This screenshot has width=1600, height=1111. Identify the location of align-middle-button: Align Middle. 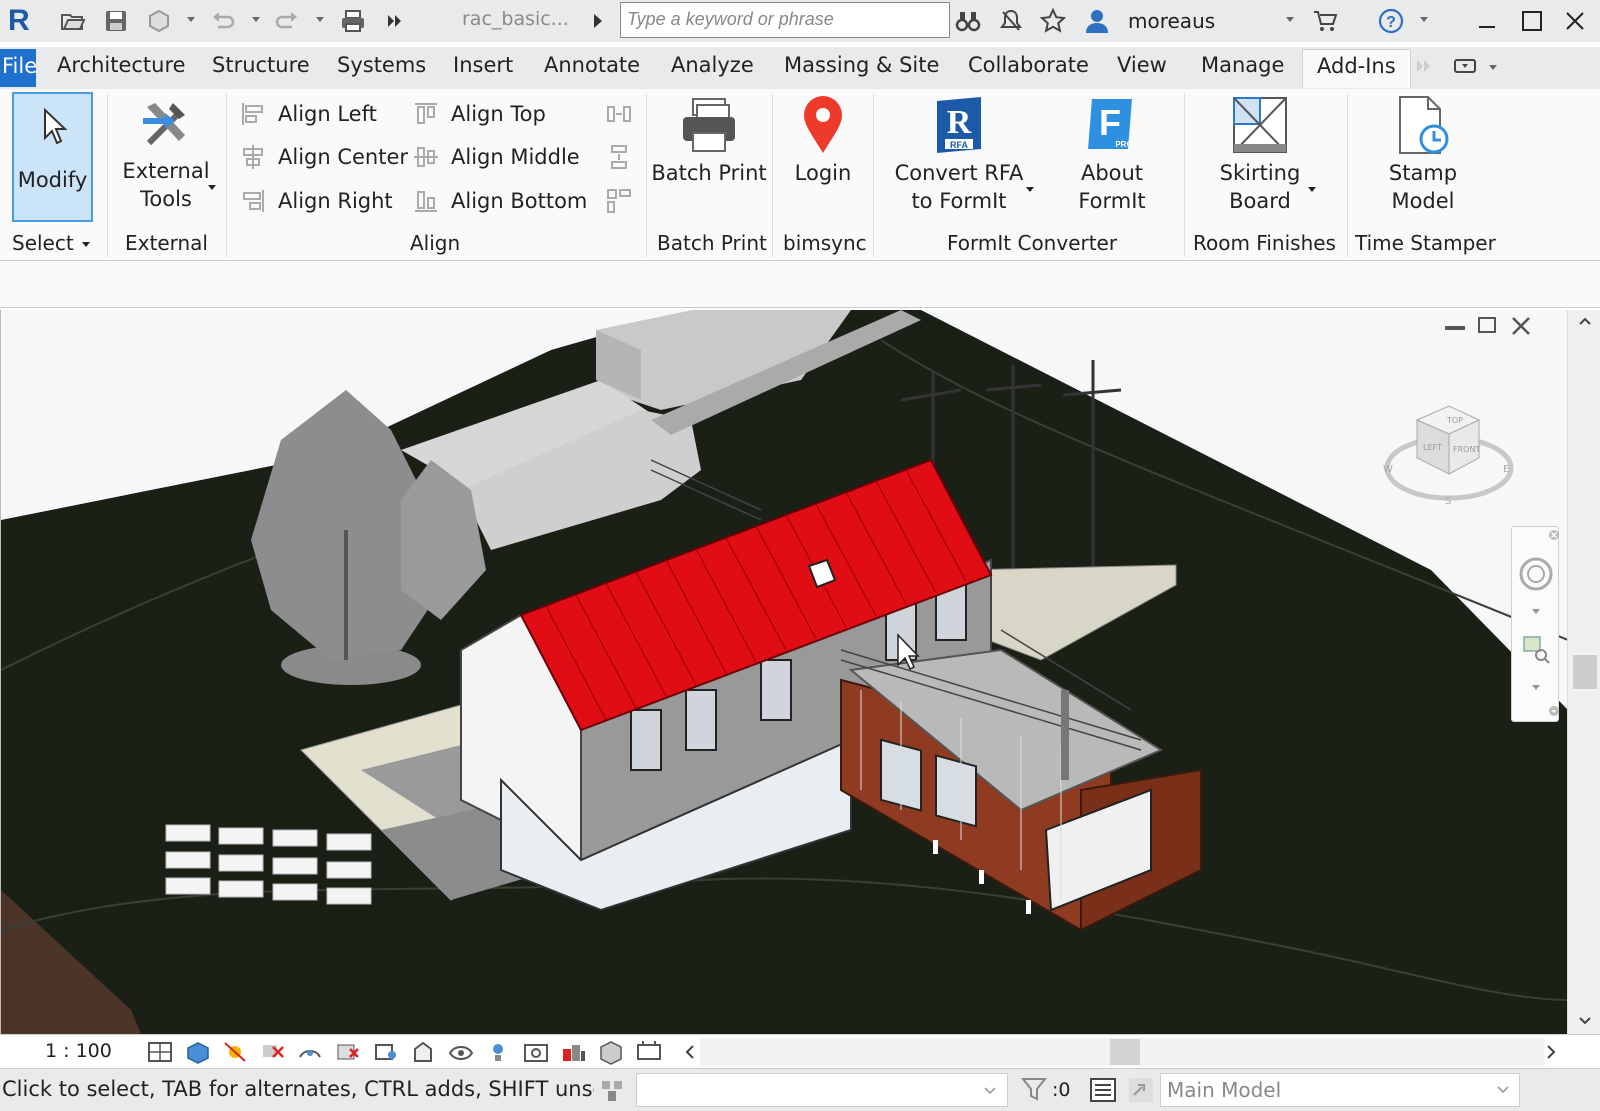
(496, 157).